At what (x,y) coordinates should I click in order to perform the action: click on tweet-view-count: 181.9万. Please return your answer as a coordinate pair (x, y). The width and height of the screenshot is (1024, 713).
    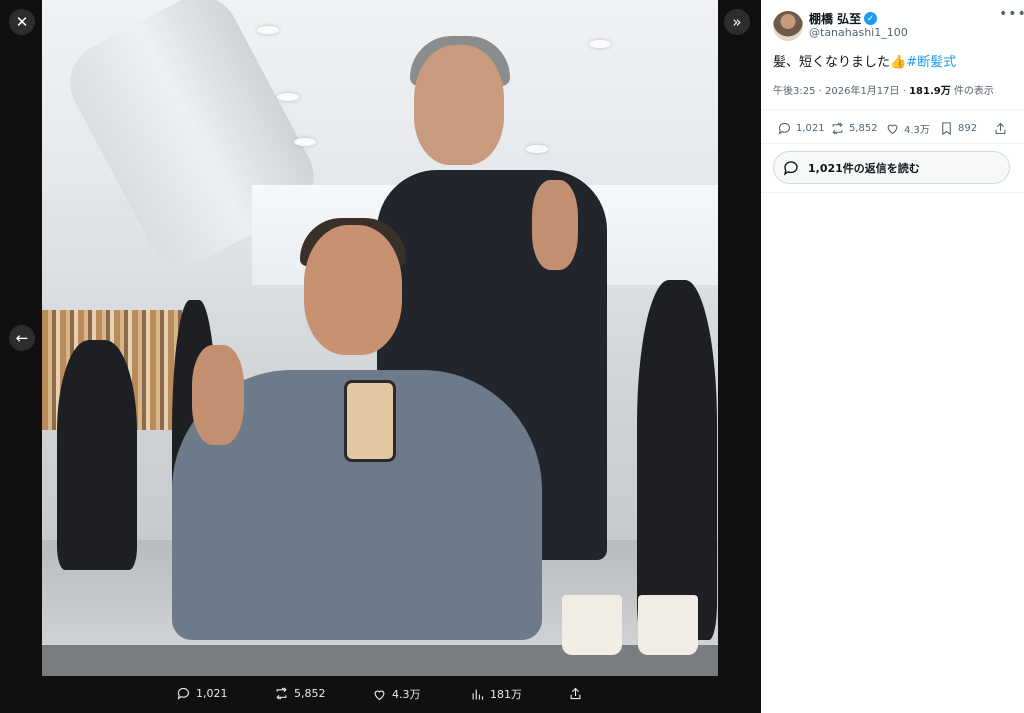
    Looking at the image, I should click on (930, 91).